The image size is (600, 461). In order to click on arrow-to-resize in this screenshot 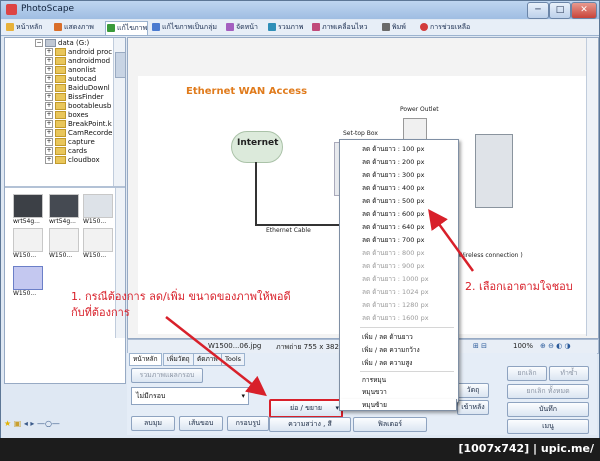, I will do `click(216, 356)`.